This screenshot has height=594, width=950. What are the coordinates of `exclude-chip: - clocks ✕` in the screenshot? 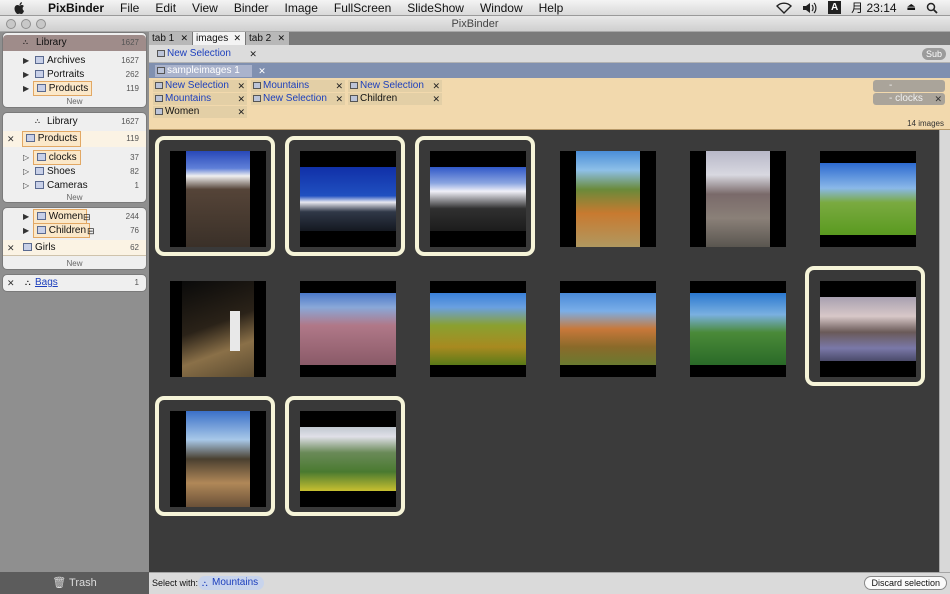 It's located at (909, 99).